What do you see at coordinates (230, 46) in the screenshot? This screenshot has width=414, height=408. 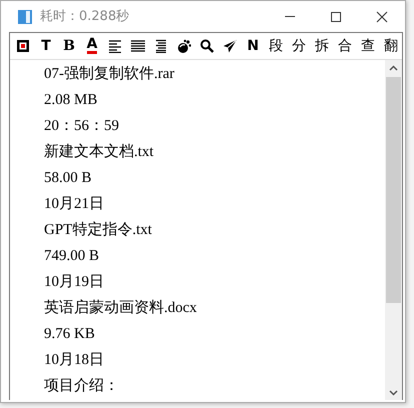 I see `send-icon` at bounding box center [230, 46].